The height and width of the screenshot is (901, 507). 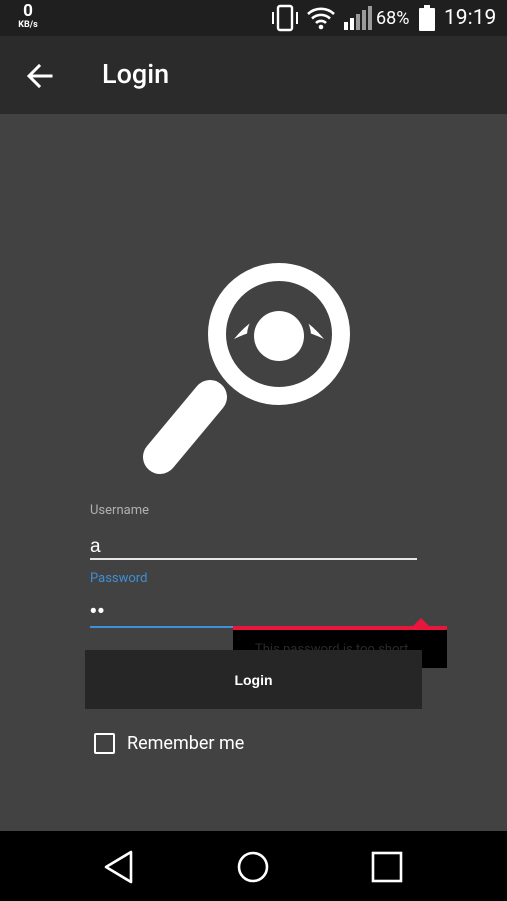 What do you see at coordinates (358, 18) in the screenshot?
I see `signal-icon` at bounding box center [358, 18].